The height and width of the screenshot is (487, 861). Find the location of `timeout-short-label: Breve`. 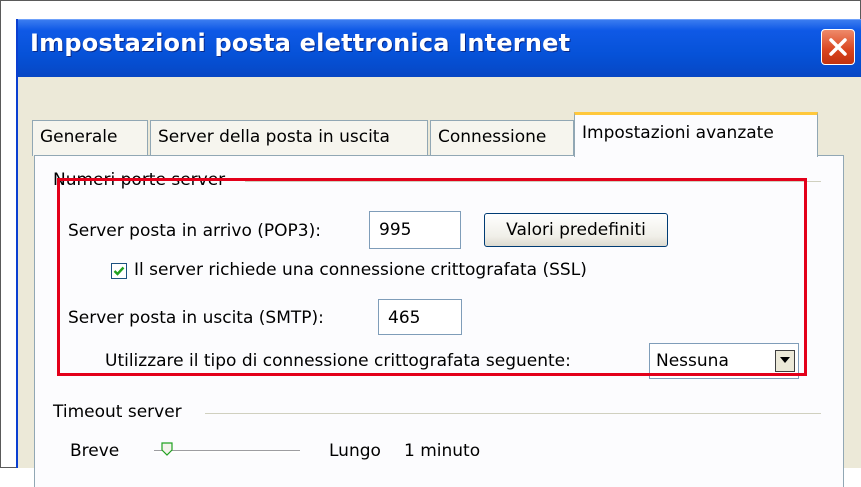

timeout-short-label: Breve is located at coordinates (95, 451).